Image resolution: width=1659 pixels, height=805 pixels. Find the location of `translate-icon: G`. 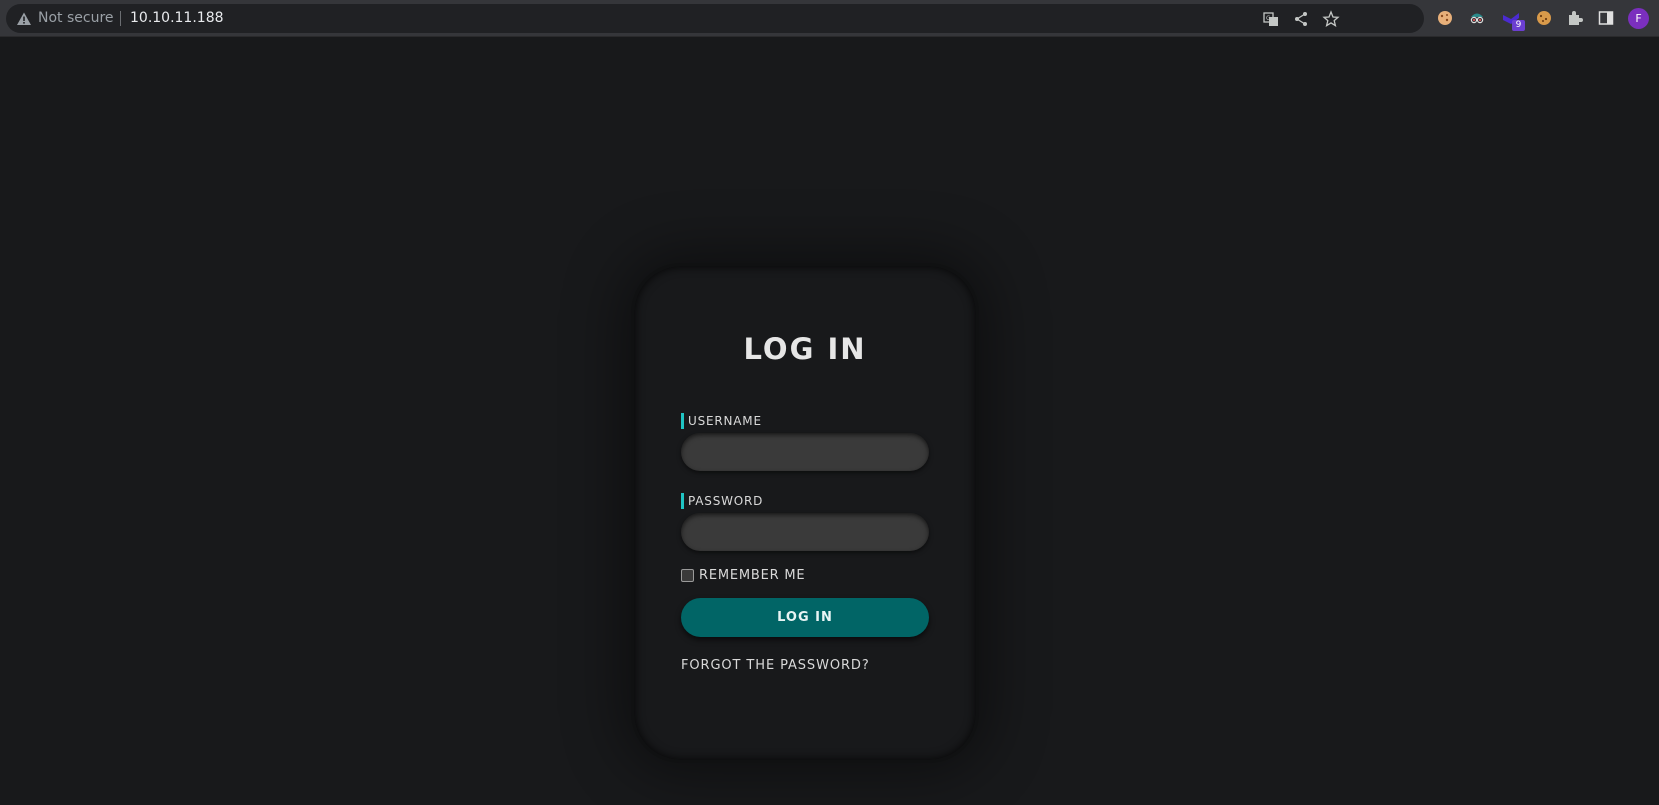

translate-icon: G is located at coordinates (1271, 19).